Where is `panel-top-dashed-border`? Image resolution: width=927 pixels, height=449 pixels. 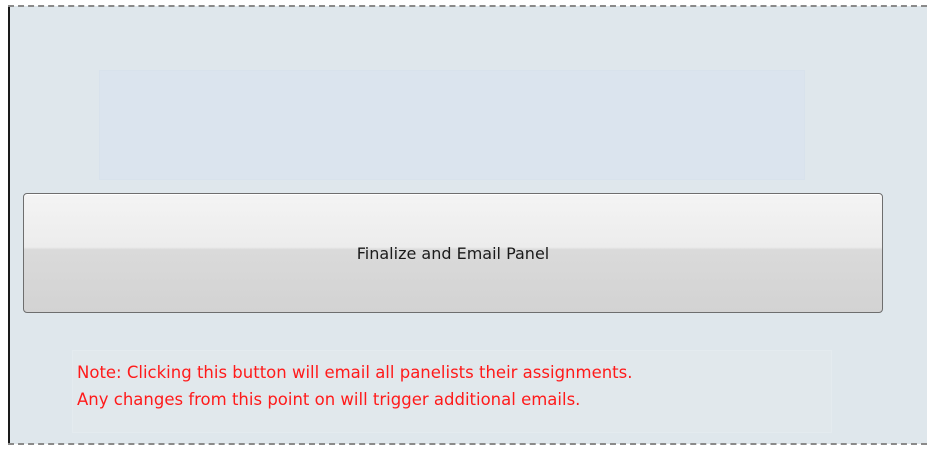
panel-top-dashed-border is located at coordinates (467, 6).